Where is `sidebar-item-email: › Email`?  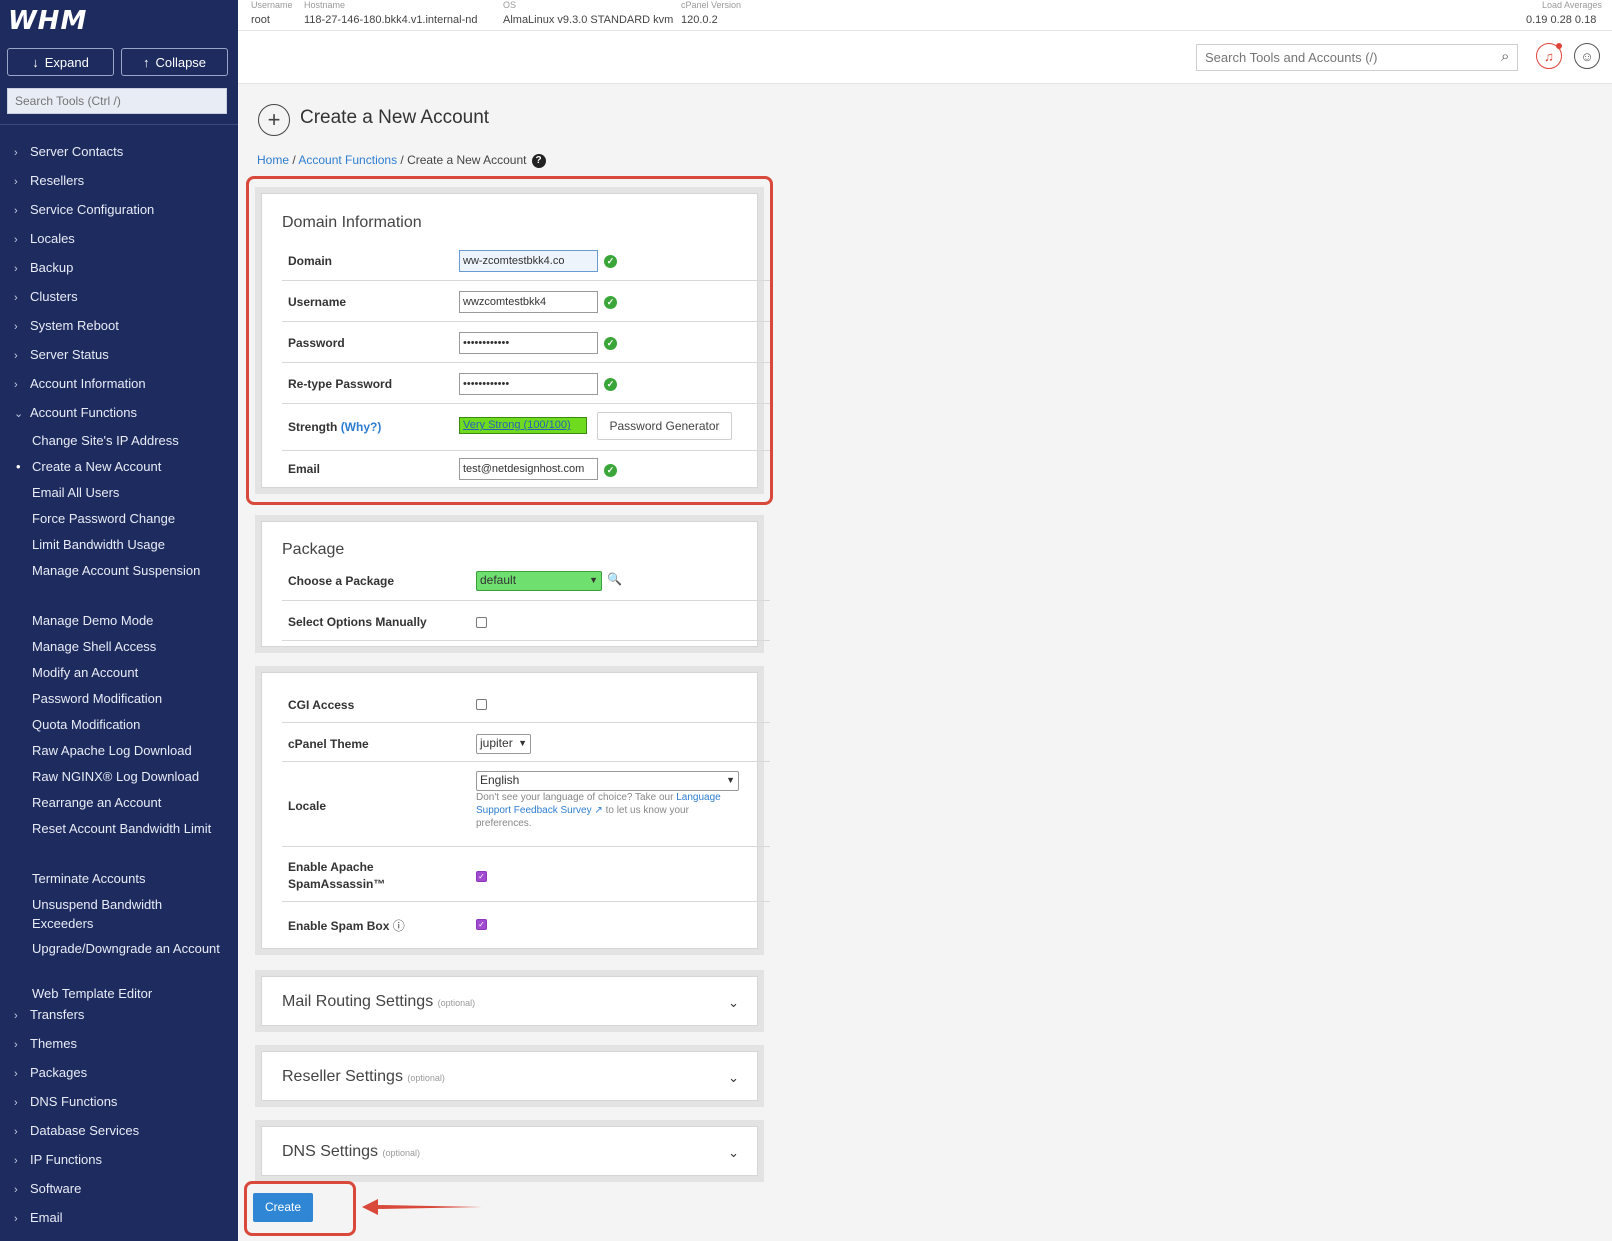 sidebar-item-email: › Email is located at coordinates (38, 1218).